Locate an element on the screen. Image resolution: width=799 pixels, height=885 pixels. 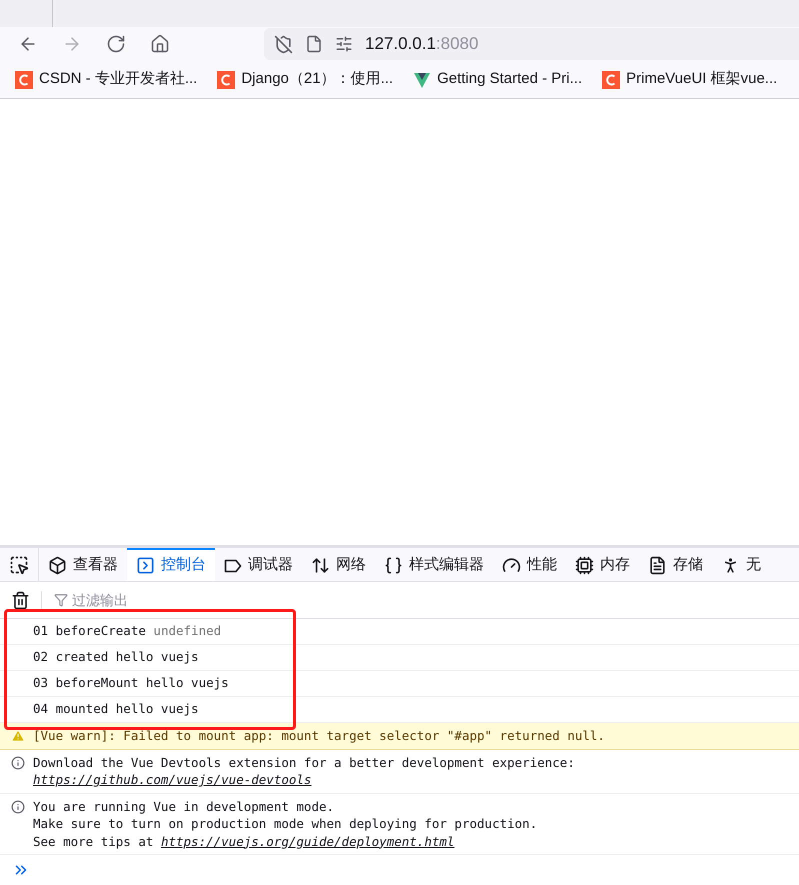
devtools-tab: 无 is located at coordinates (741, 564).